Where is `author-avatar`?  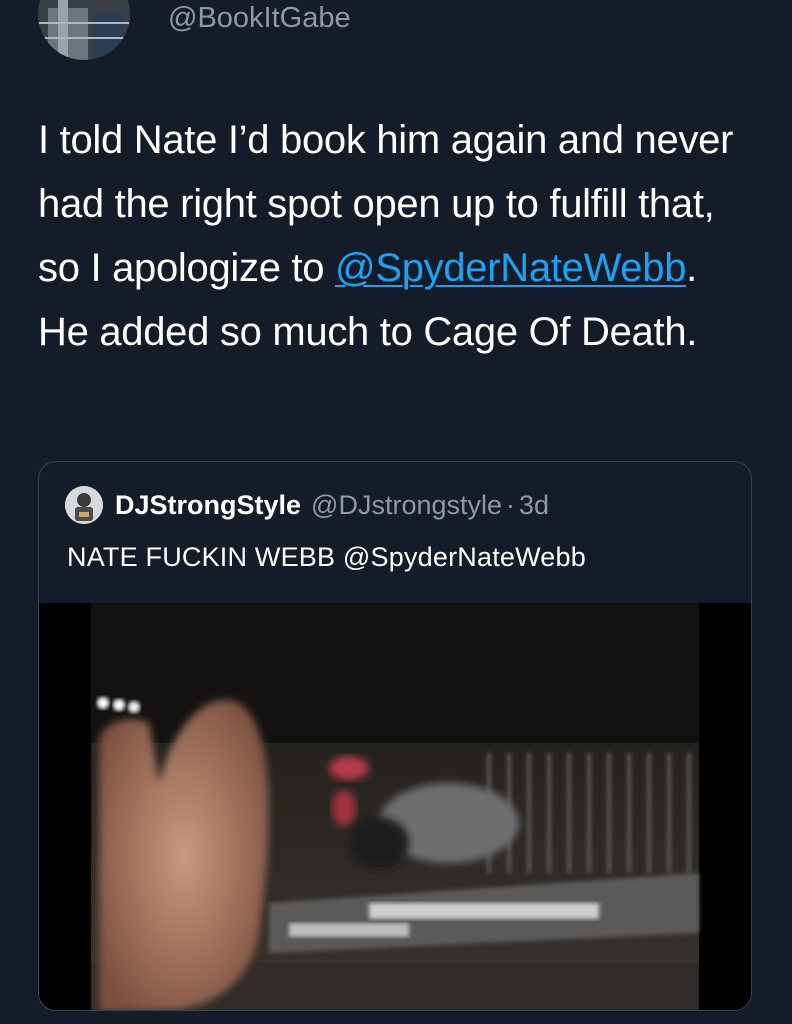 author-avatar is located at coordinates (84, 30).